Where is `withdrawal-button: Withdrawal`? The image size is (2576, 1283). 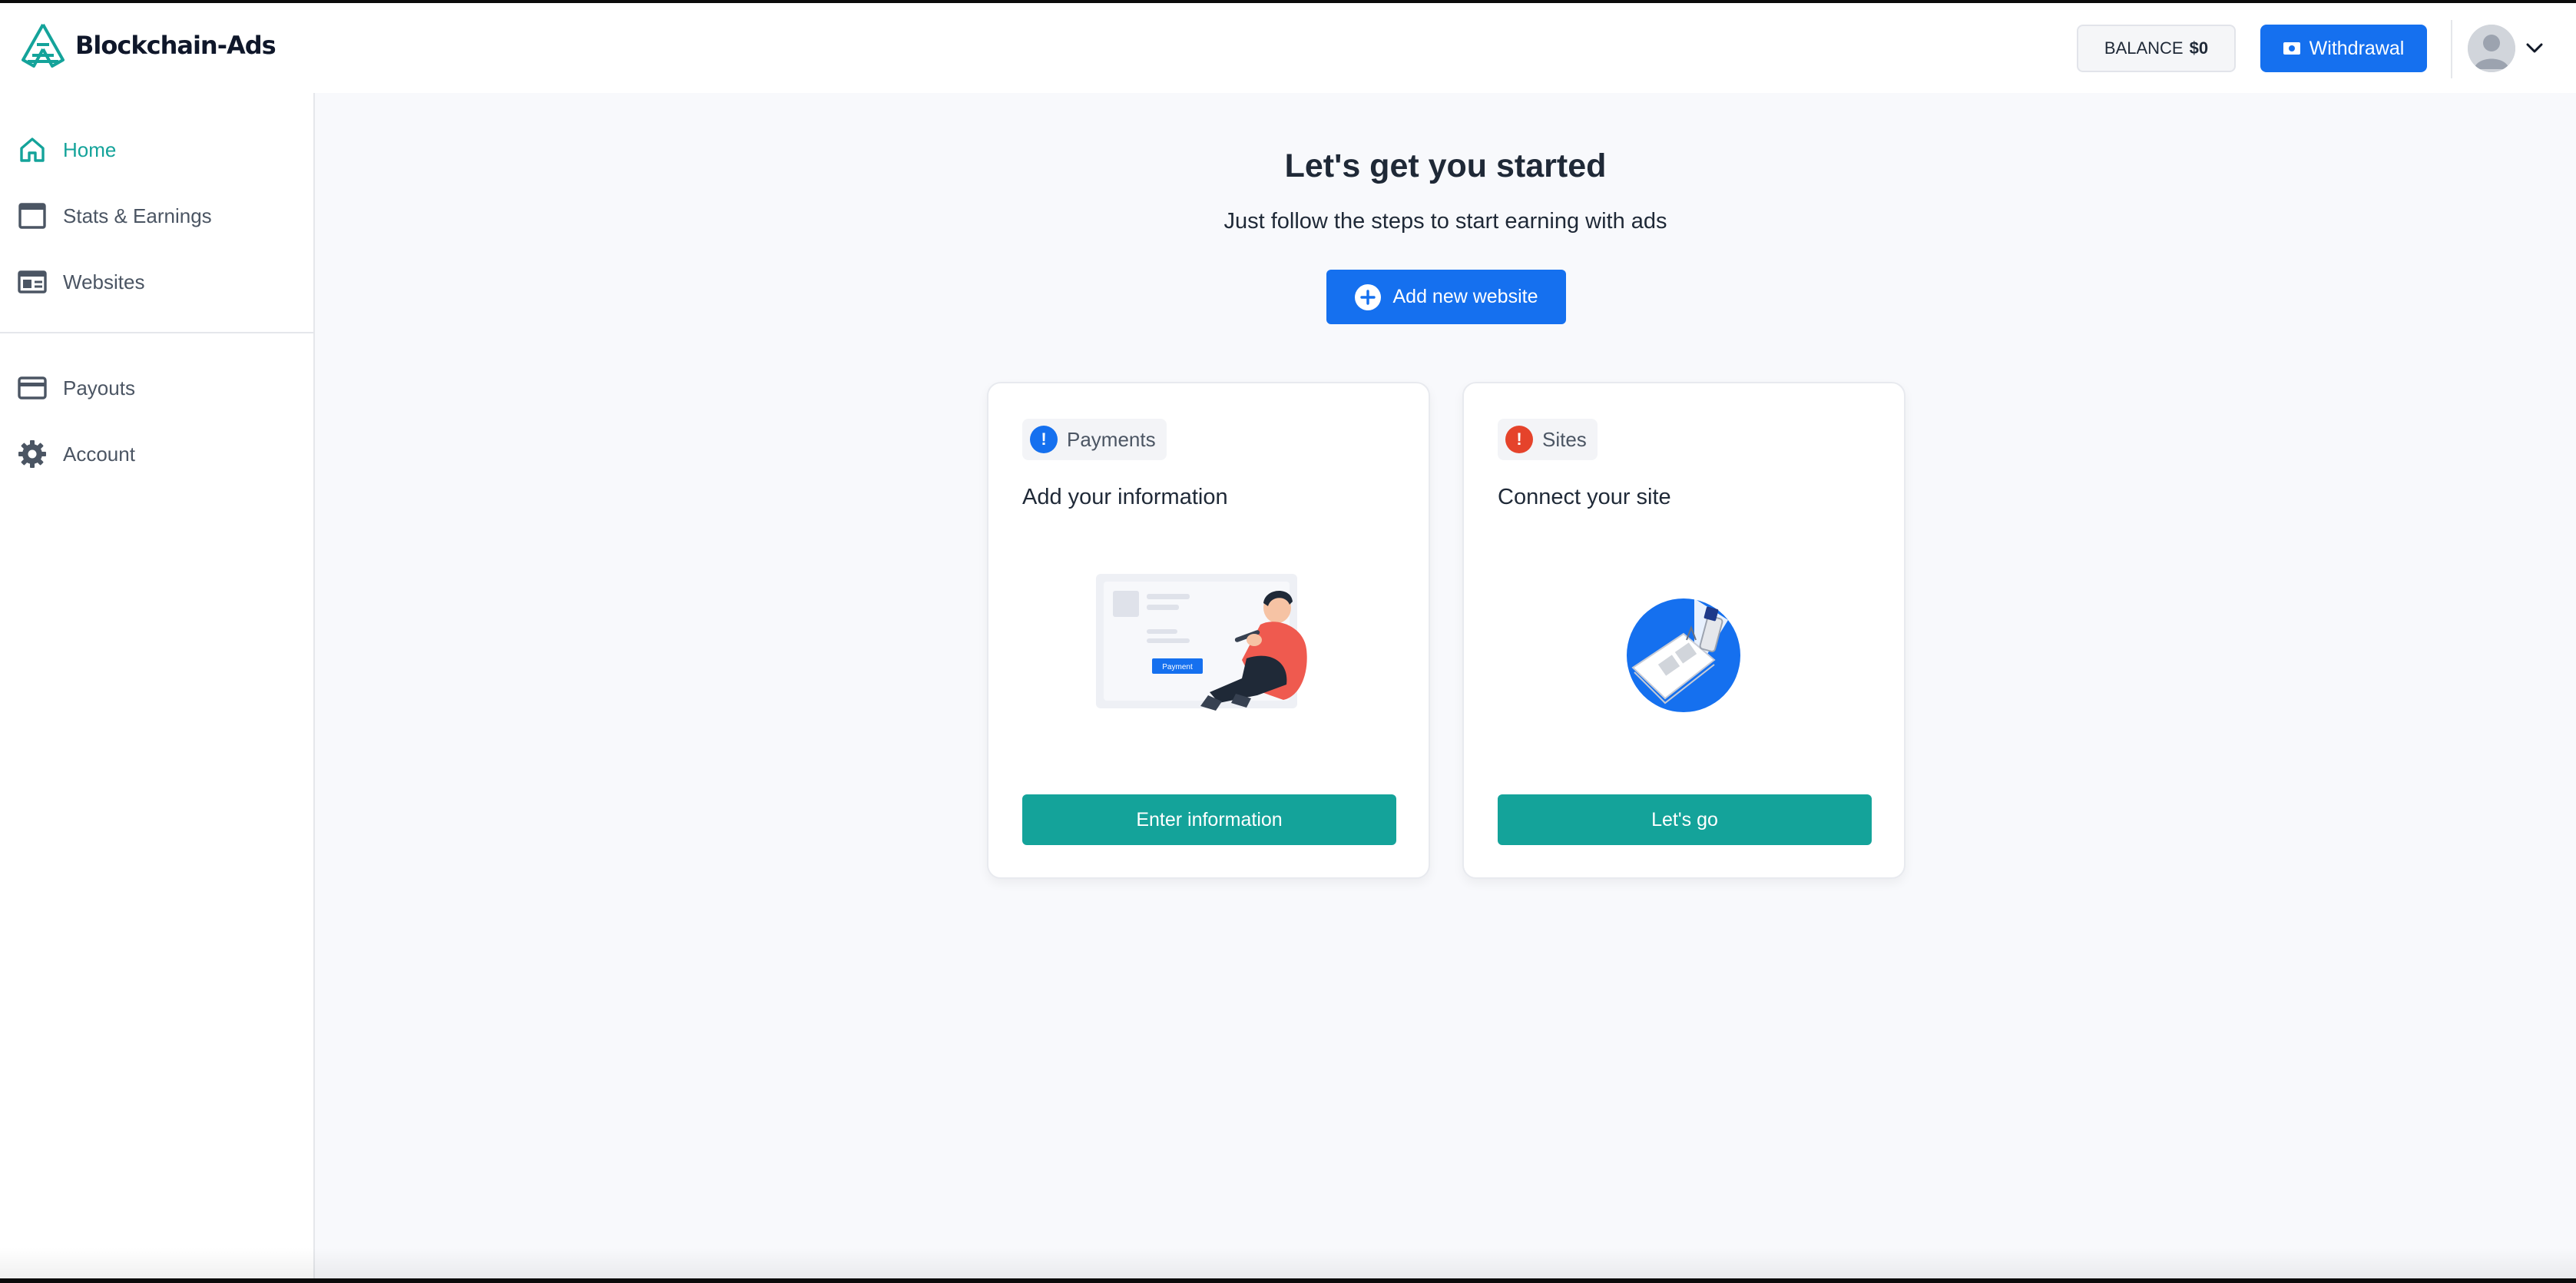
withdrawal-button: Withdrawal is located at coordinates (2343, 48).